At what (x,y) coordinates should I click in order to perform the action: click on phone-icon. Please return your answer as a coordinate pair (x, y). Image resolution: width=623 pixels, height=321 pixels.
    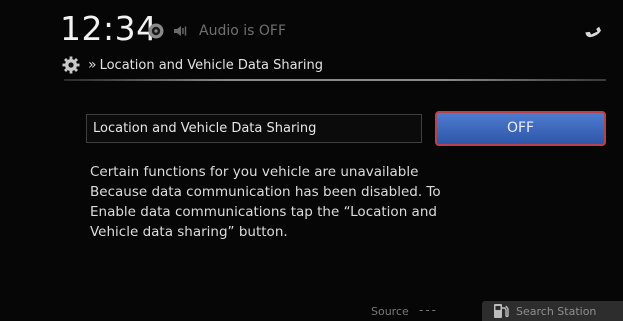
    Looking at the image, I should click on (593, 32).